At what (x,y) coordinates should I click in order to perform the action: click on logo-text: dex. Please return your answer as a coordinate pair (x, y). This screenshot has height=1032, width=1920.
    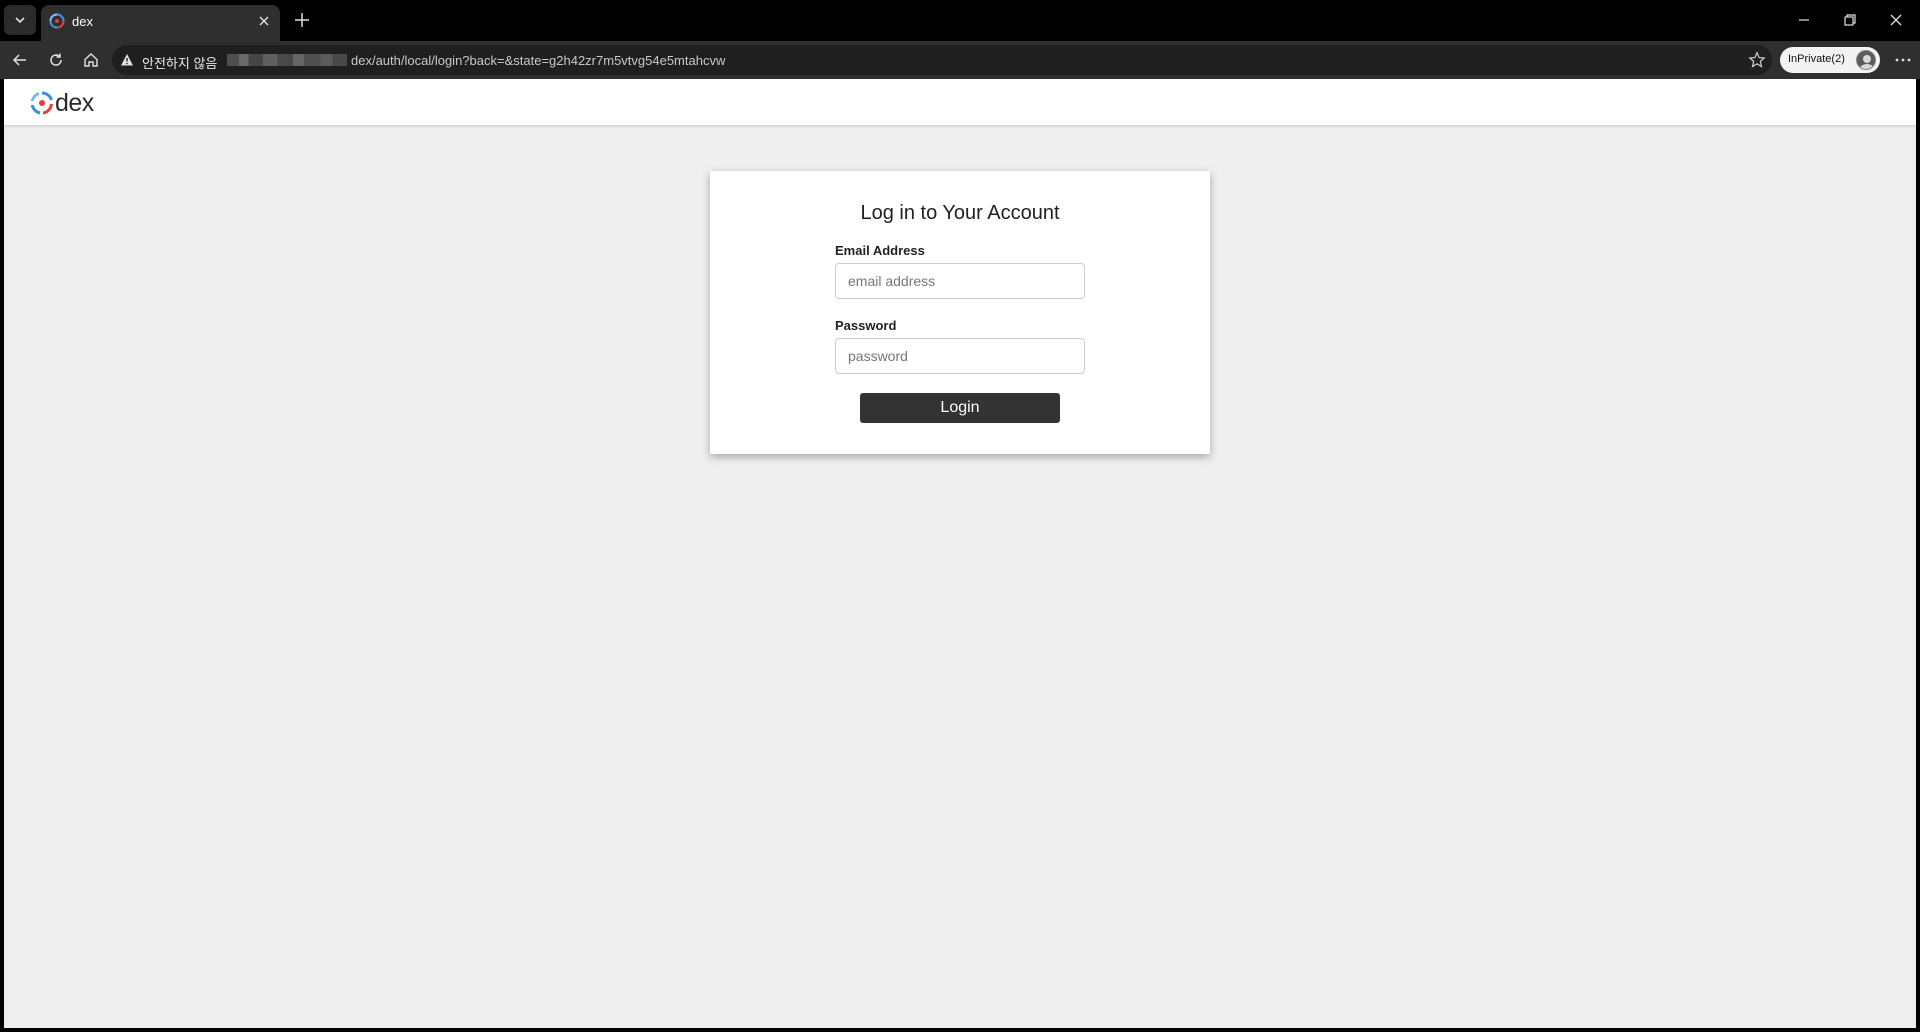
    Looking at the image, I should click on (74, 102).